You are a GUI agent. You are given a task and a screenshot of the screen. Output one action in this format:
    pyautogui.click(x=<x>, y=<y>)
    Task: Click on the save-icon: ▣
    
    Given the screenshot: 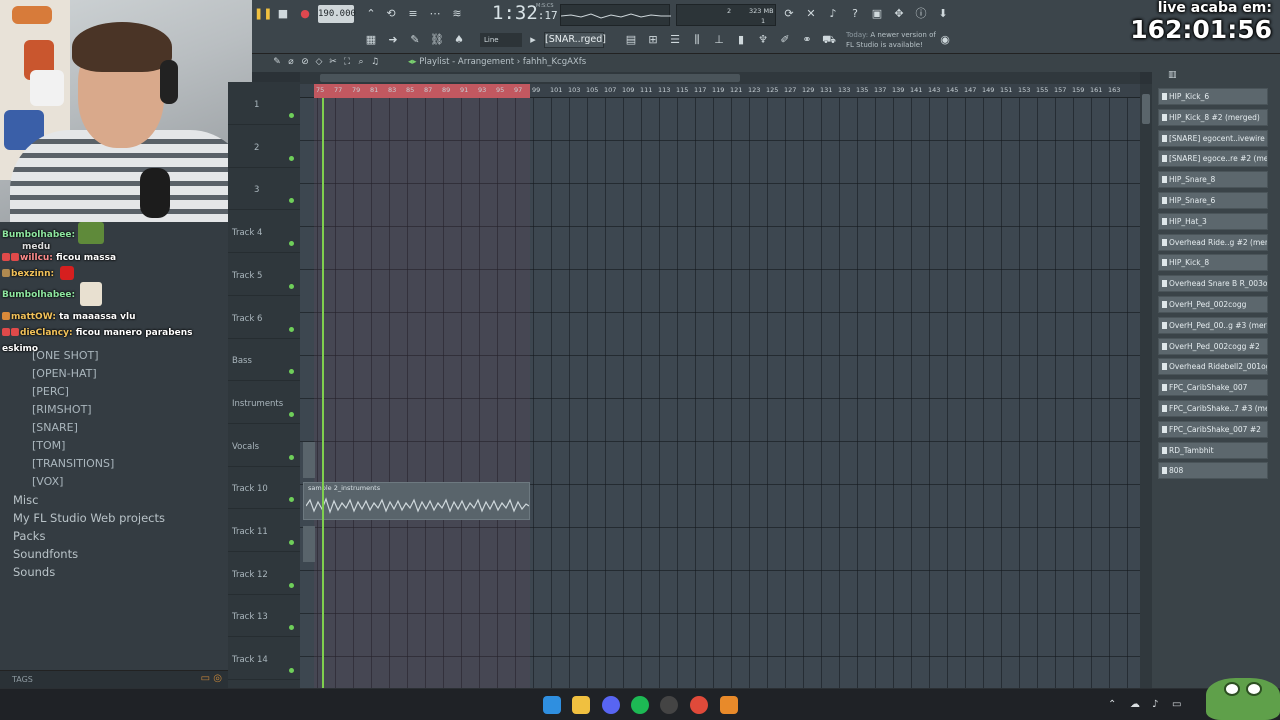 What is the action you would take?
    pyautogui.click(x=877, y=14)
    